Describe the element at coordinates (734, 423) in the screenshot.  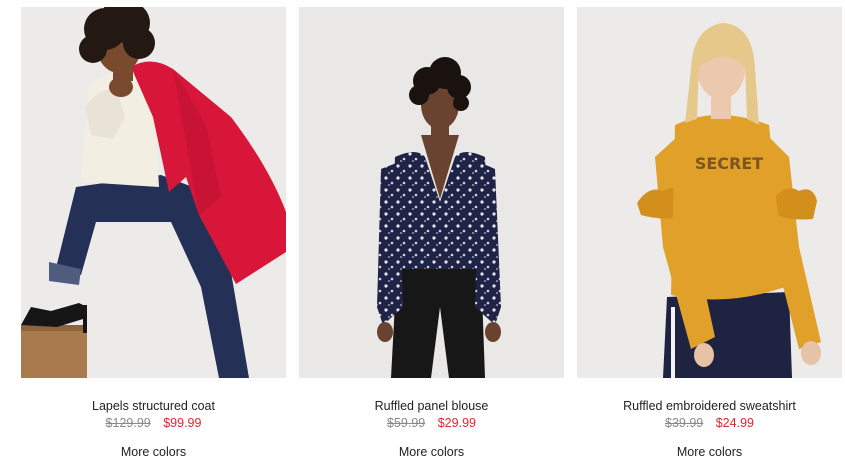
I see `sale-price: $24.99` at that location.